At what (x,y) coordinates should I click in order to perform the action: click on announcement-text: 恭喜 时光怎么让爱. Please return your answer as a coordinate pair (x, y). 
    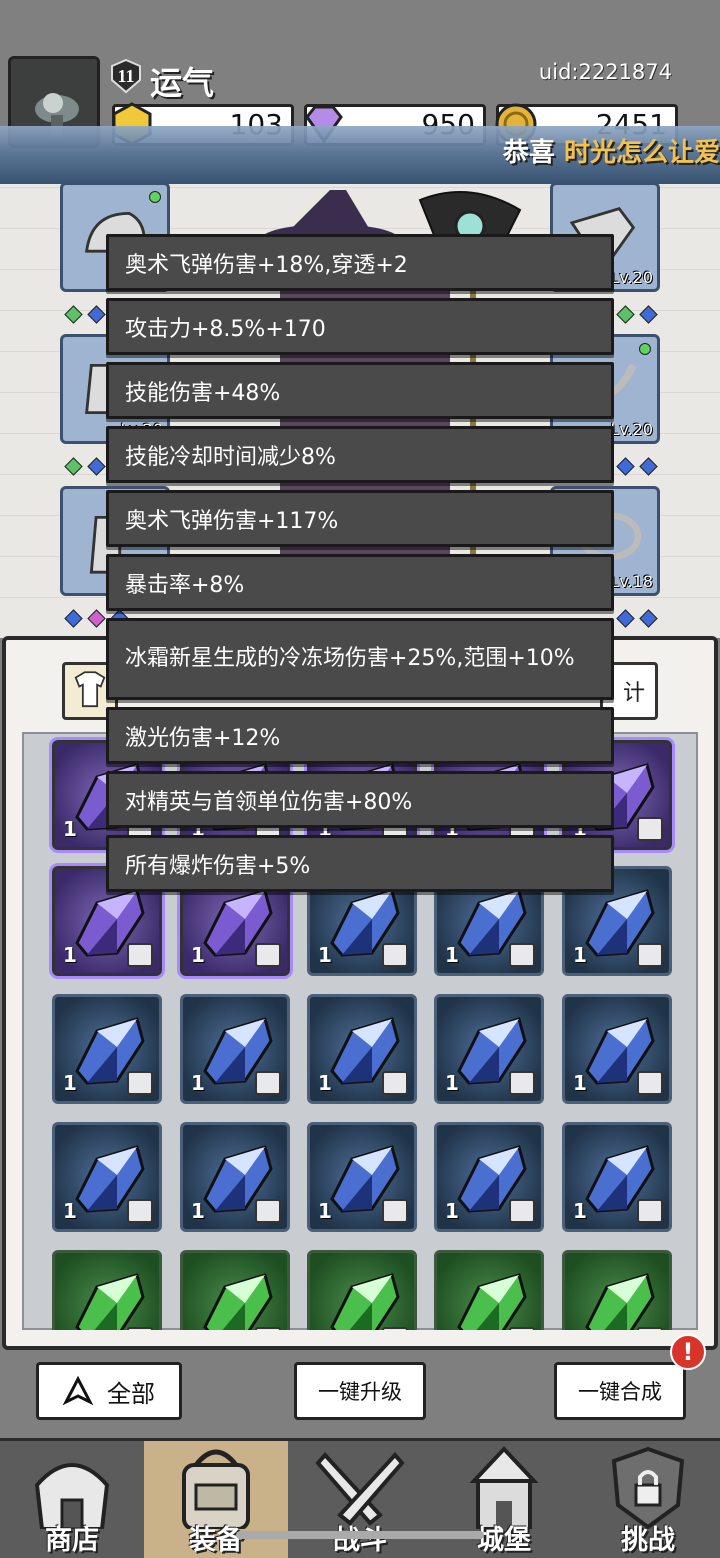
    Looking at the image, I should click on (611, 150).